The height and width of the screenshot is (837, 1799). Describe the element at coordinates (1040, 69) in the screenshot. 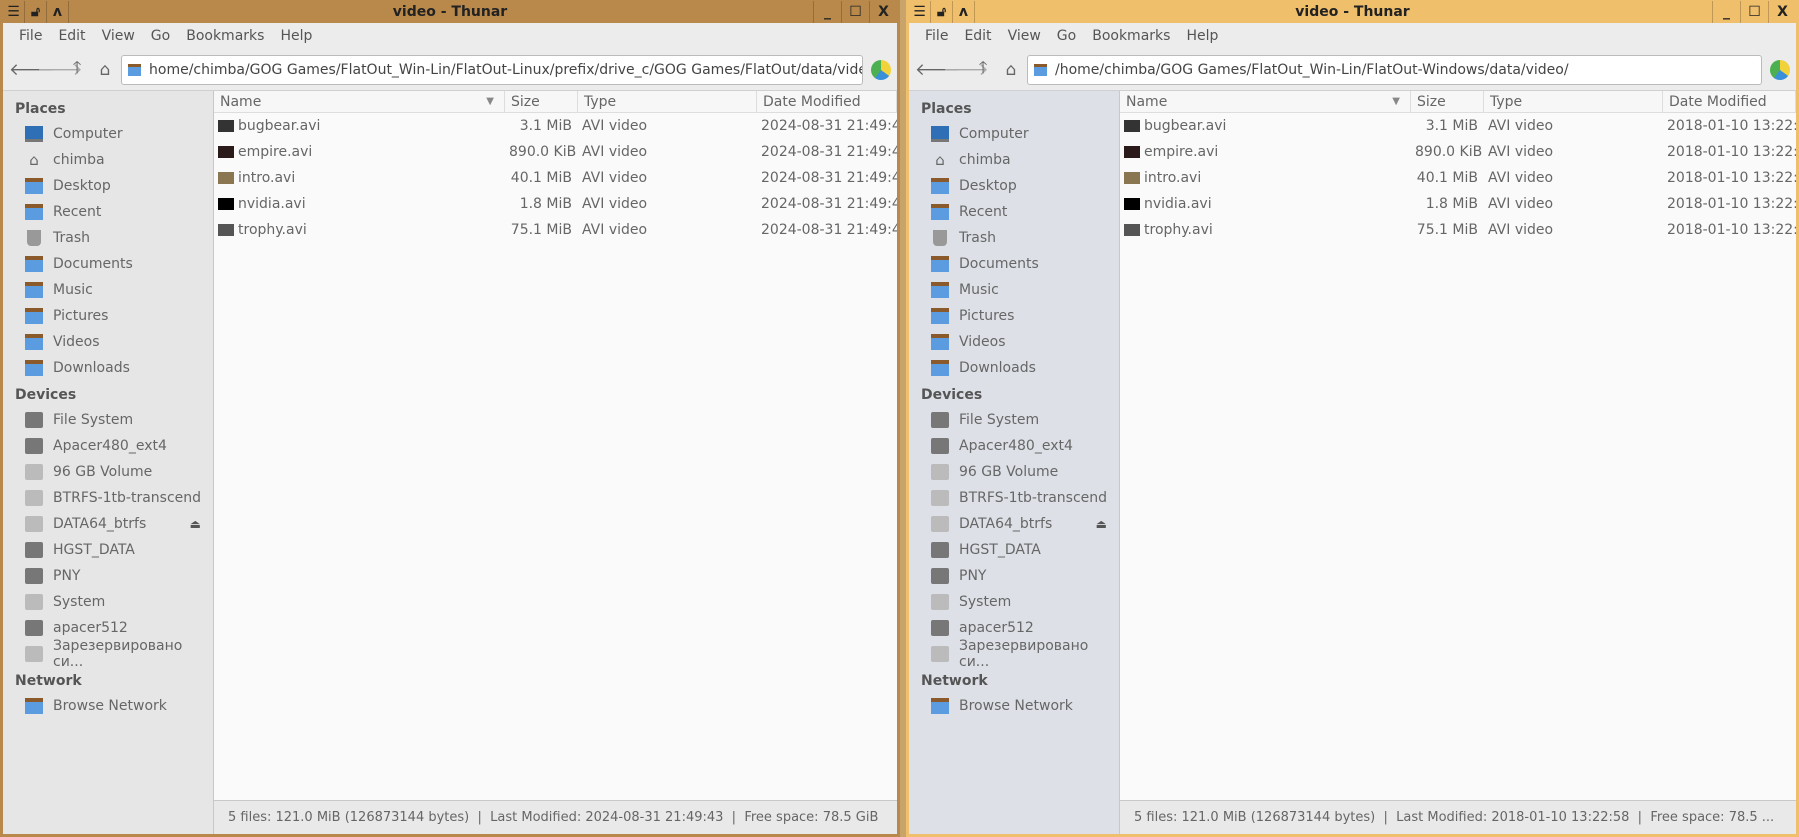

I see `folder-icon` at that location.